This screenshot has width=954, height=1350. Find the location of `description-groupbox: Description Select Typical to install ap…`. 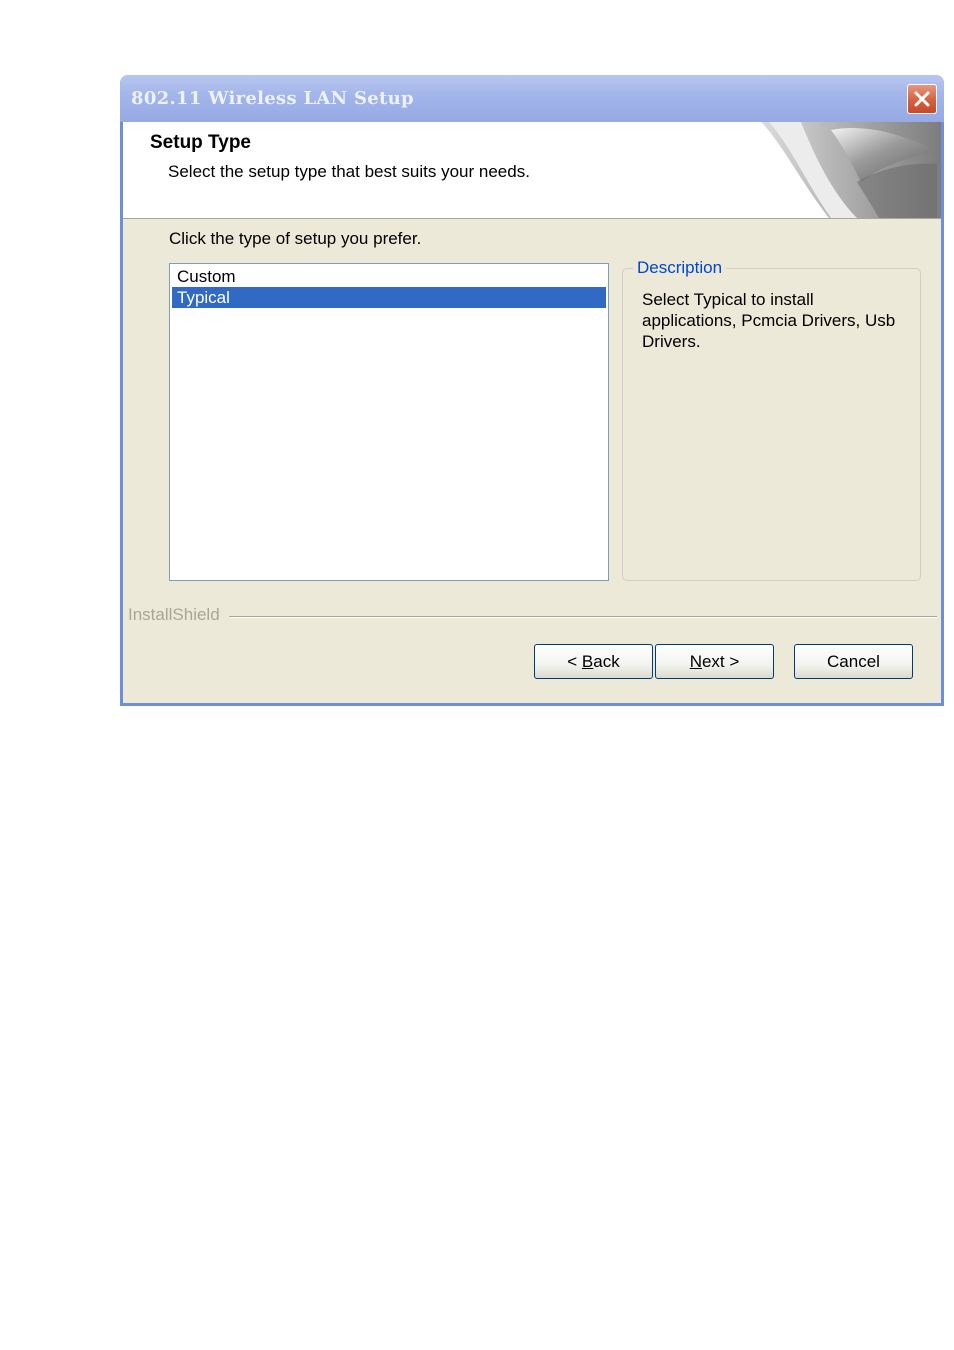

description-groupbox: Description Select Typical to install ap… is located at coordinates (771, 419).